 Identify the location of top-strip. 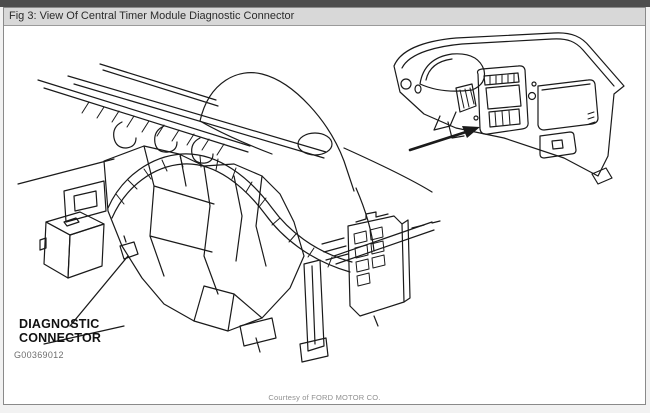
(325, 3).